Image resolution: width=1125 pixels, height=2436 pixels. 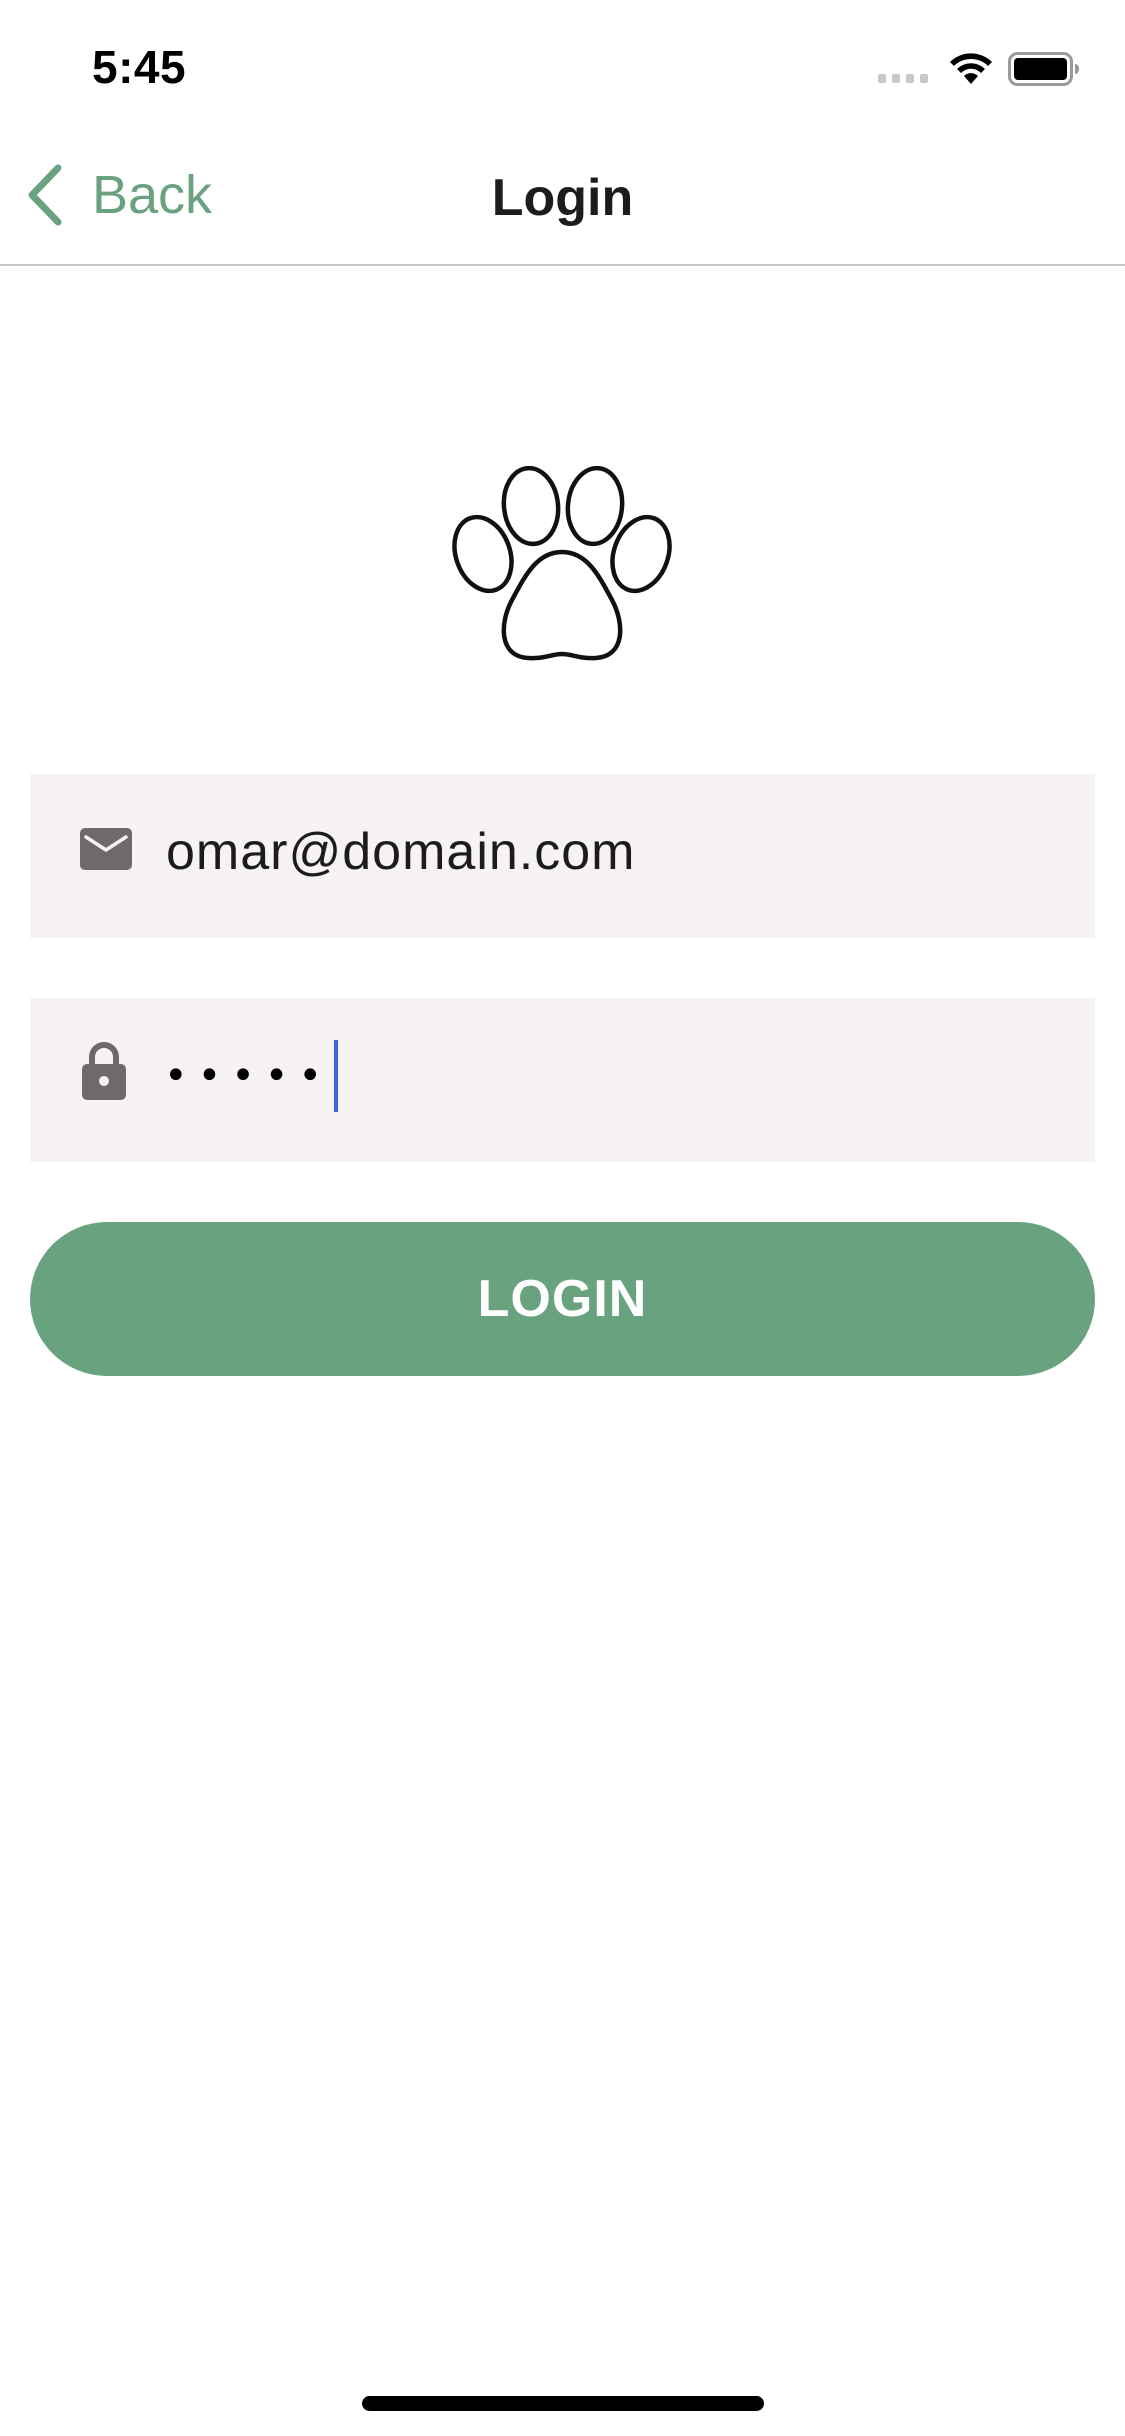 I want to click on email-field: omar@domain.com, so click(x=562, y=856).